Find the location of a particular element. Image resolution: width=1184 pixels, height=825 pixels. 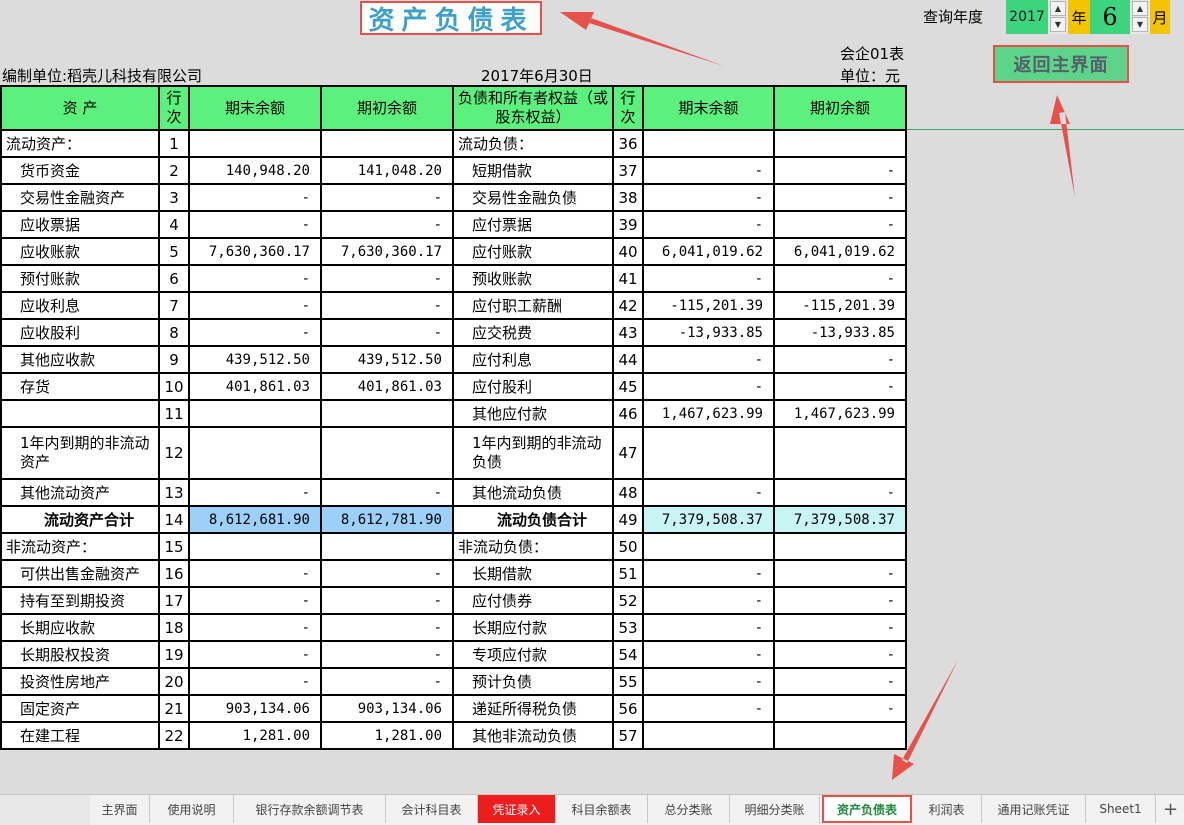

asset-line-no-cell: 2 is located at coordinates (174, 170).